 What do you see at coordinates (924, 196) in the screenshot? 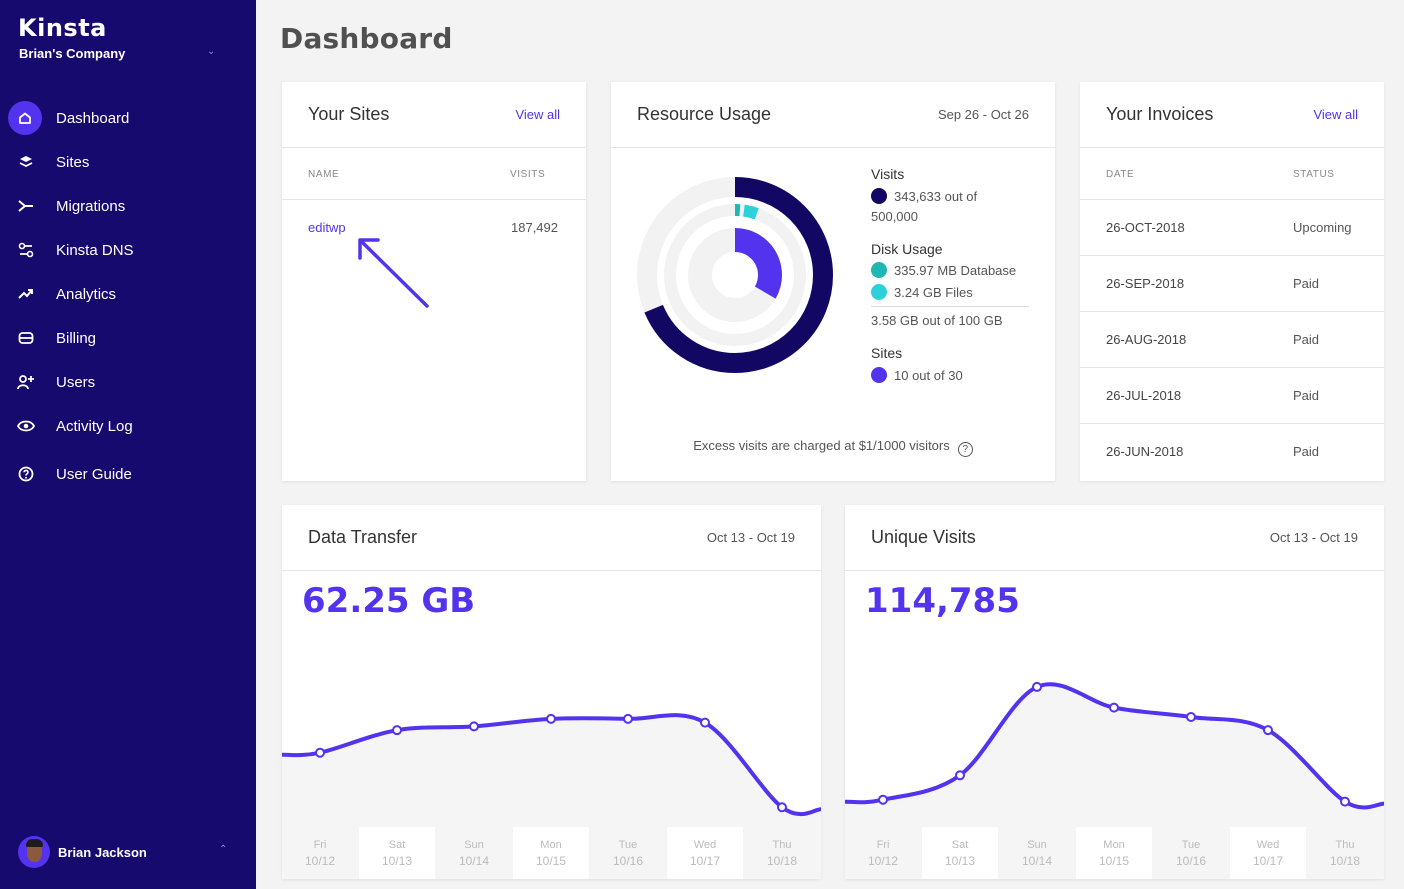
I see `legend-visits: 343,633 out of` at bounding box center [924, 196].